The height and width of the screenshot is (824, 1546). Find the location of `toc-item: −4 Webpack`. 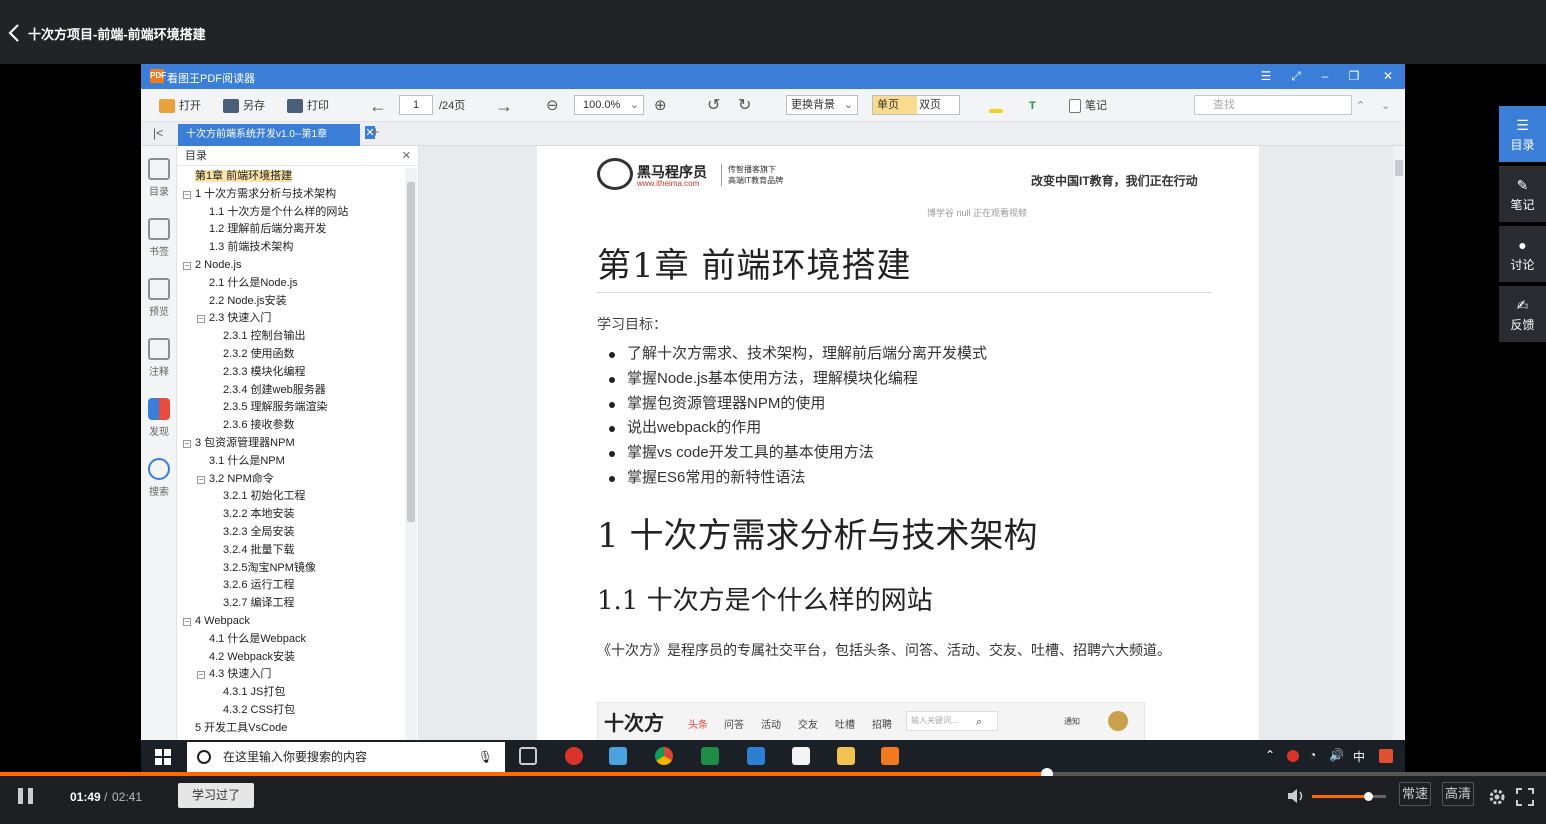

toc-item: −4 Webpack is located at coordinates (291, 622).